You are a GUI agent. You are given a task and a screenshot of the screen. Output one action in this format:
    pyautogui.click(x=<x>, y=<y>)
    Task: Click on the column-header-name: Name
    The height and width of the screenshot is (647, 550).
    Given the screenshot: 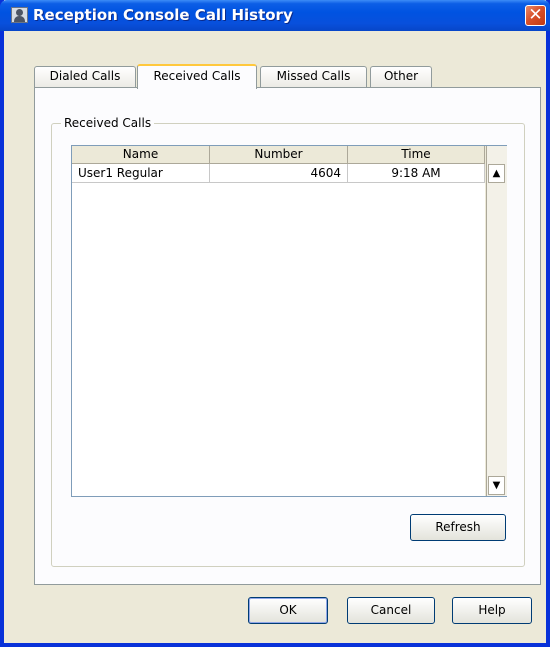 What is the action you would take?
    pyautogui.click(x=141, y=155)
    